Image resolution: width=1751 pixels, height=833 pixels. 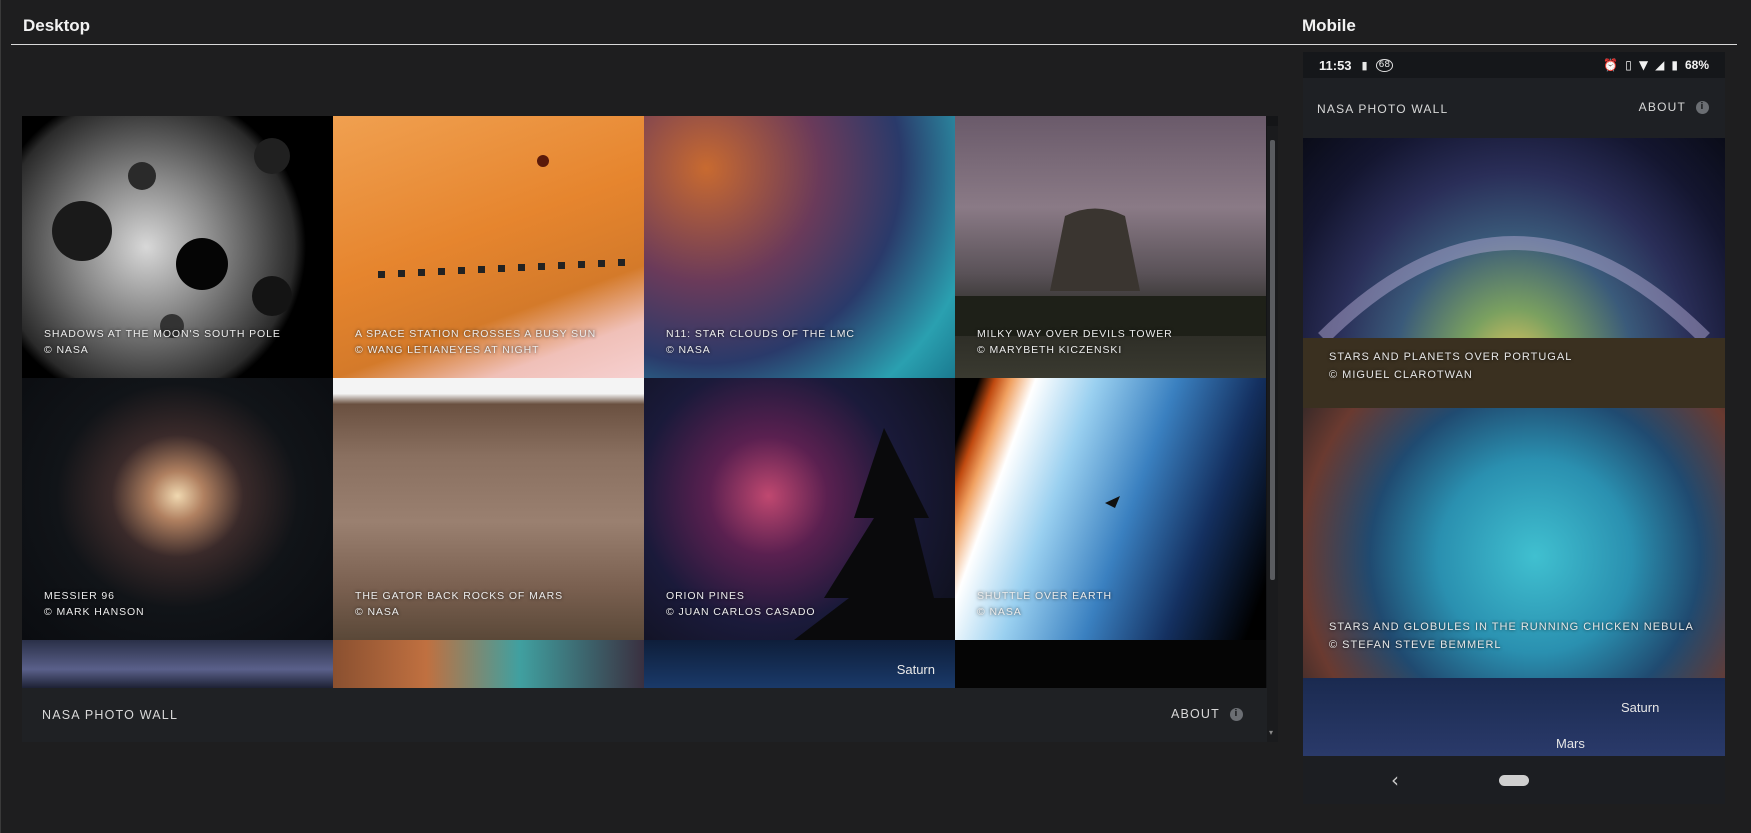 What do you see at coordinates (1050, 350) in the screenshot?
I see `tile-credit: © MARYBETH KICZENSKI` at bounding box center [1050, 350].